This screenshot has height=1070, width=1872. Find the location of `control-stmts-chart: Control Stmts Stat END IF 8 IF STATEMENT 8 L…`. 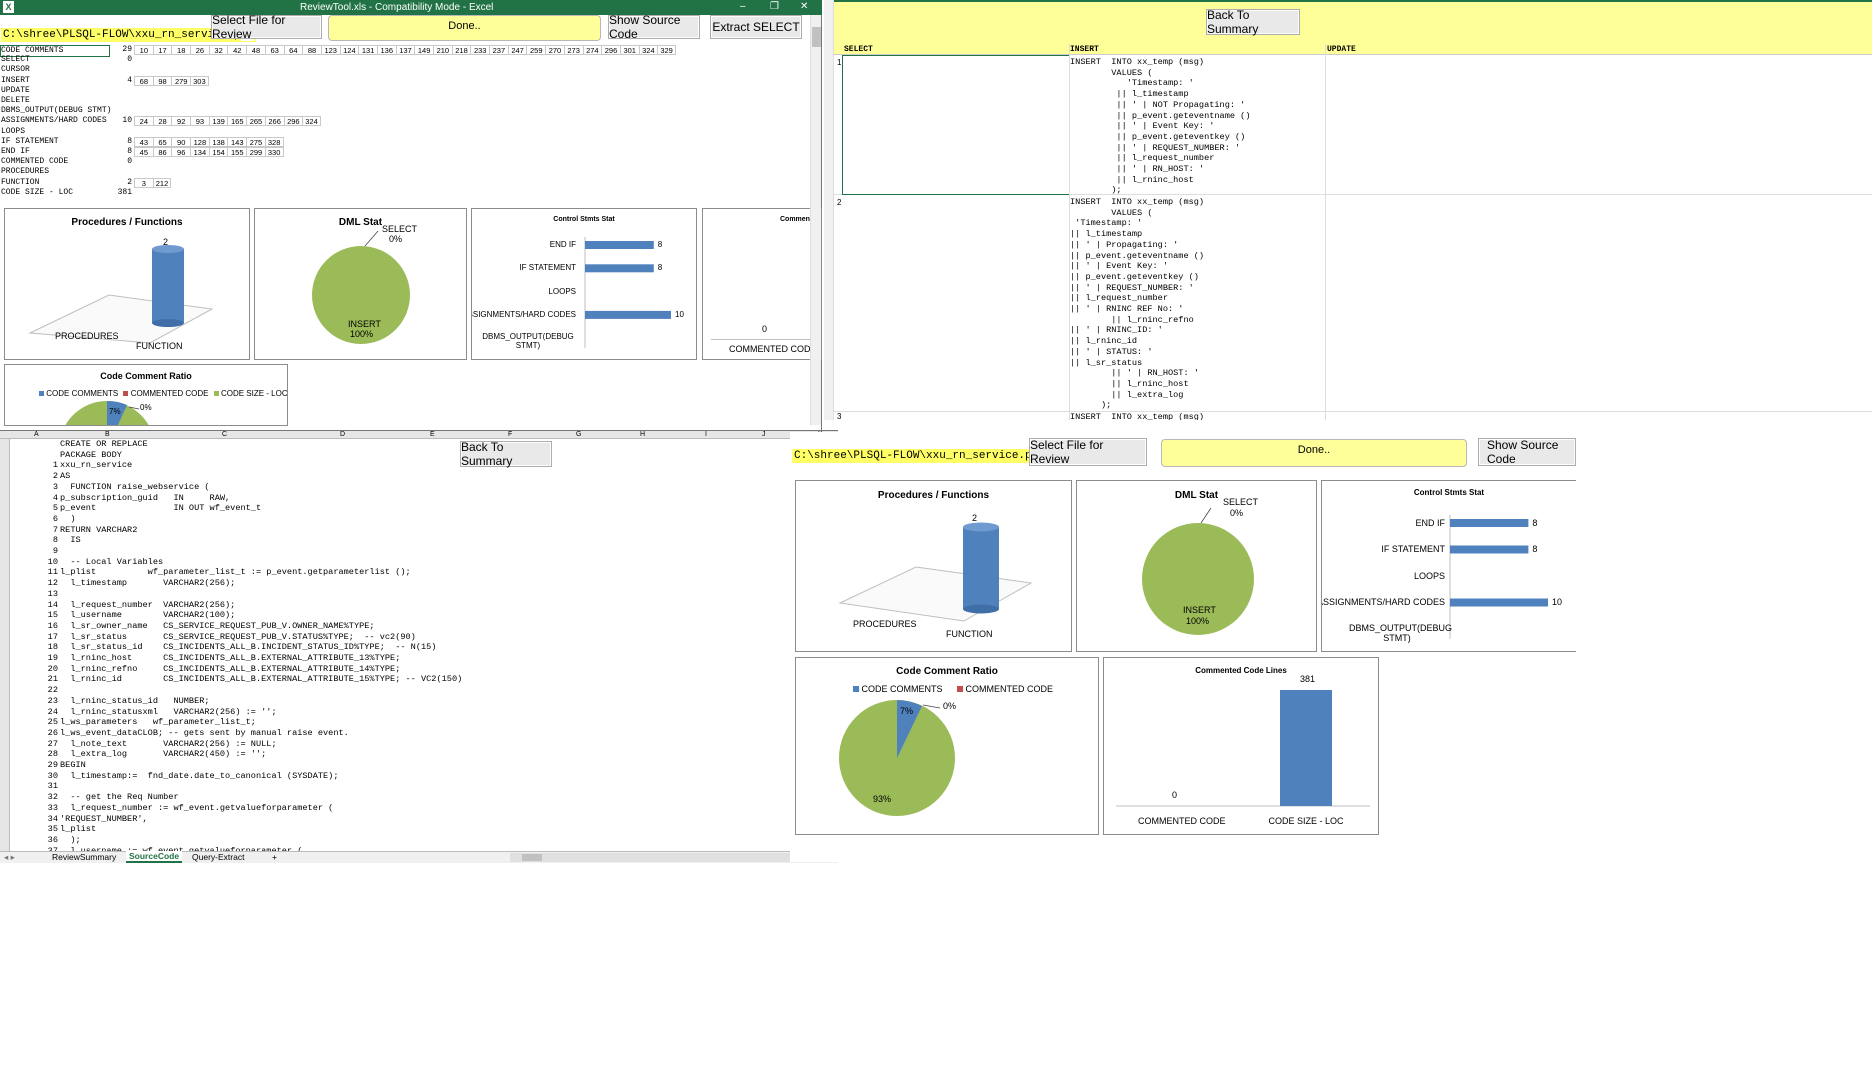

control-stmts-chart: Control Stmts Stat END IF 8 IF STATEMENT 8 L… is located at coordinates (1448, 566).